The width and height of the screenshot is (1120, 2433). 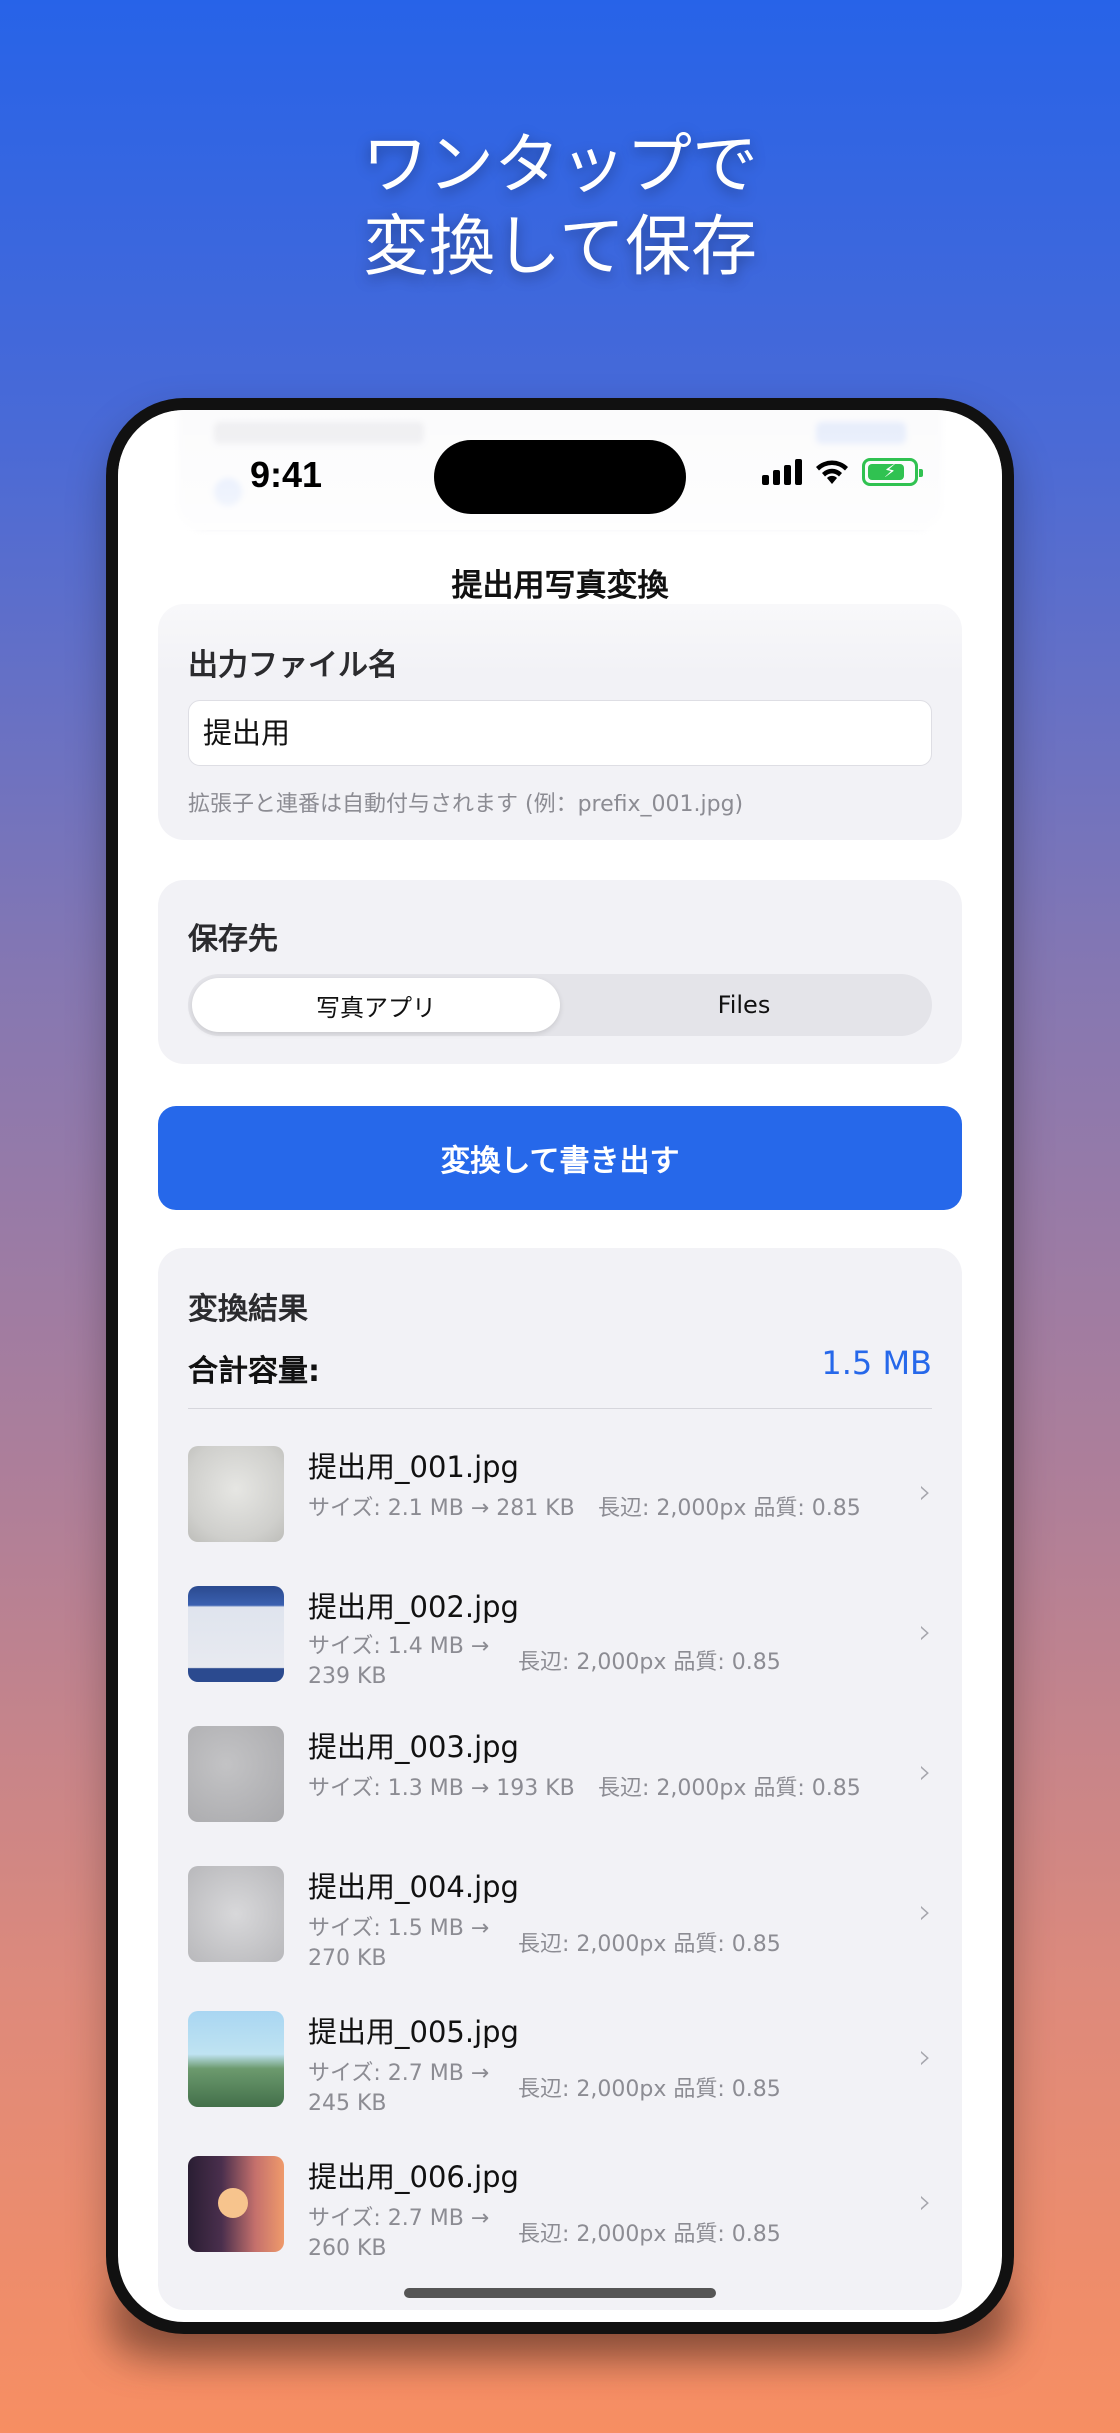 I want to click on signal-icon, so click(x=782, y=472).